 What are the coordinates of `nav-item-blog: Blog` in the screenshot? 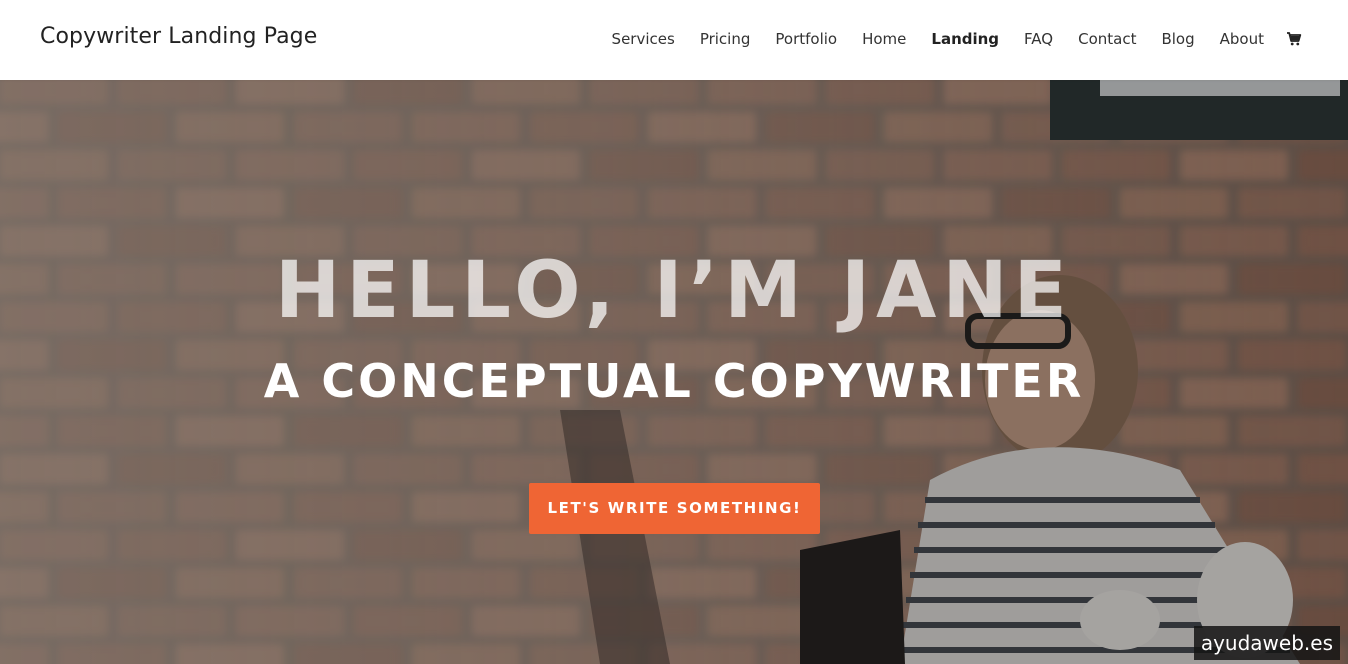 It's located at (1177, 39).